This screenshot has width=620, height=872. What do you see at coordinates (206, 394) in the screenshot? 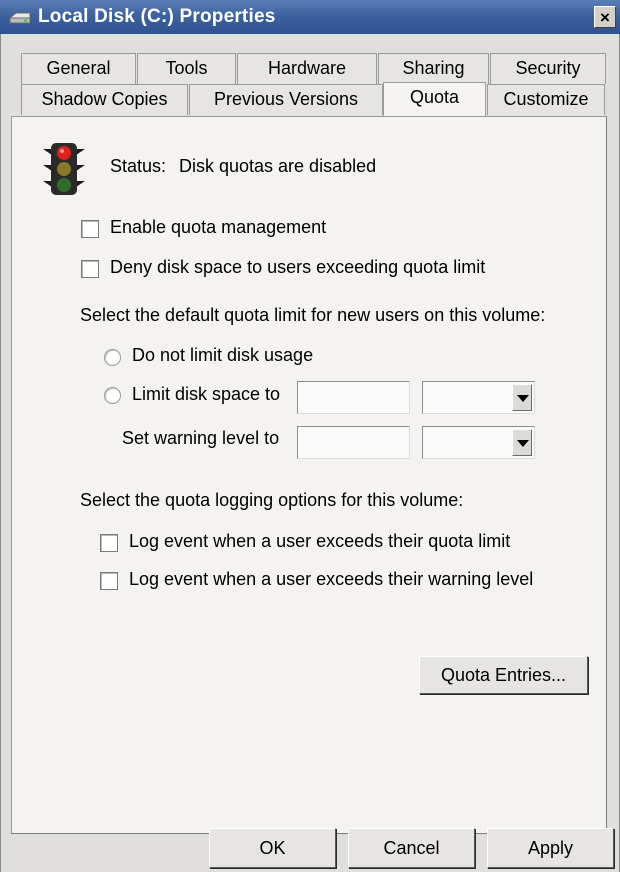
I see `limit-label: Limit disk space to` at bounding box center [206, 394].